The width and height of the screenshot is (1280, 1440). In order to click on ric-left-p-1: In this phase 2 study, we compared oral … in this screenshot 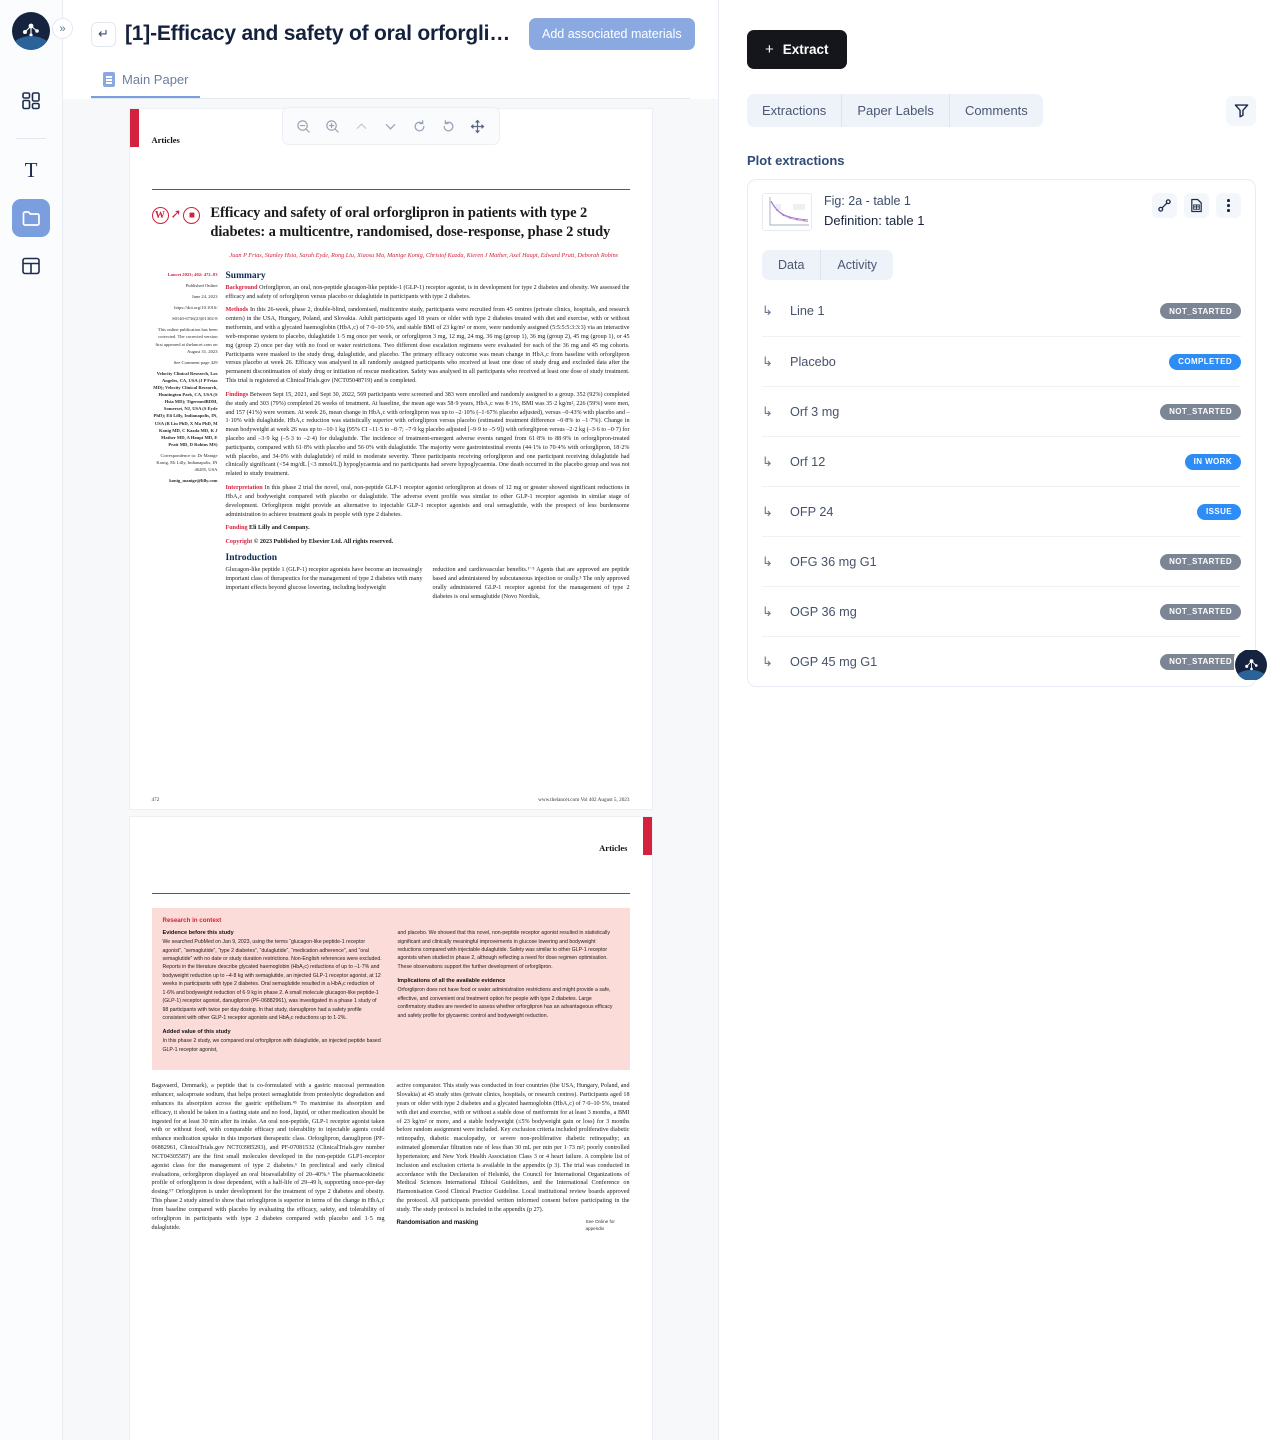, I will do `click(271, 1045)`.